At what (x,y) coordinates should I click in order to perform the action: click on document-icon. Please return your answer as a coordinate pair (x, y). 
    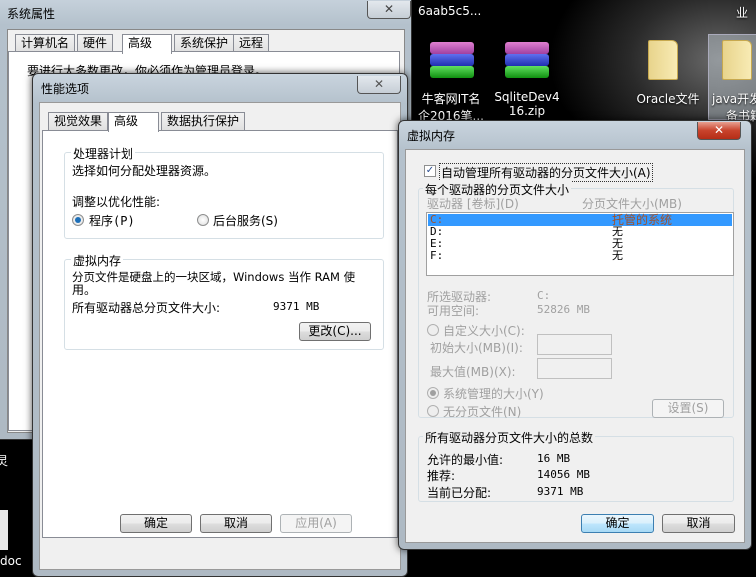
    Looking at the image, I should click on (4, 530).